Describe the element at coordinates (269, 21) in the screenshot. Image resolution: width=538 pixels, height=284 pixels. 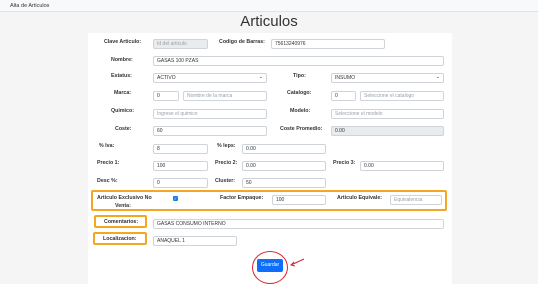
I see `page-title: Articulos` at that location.